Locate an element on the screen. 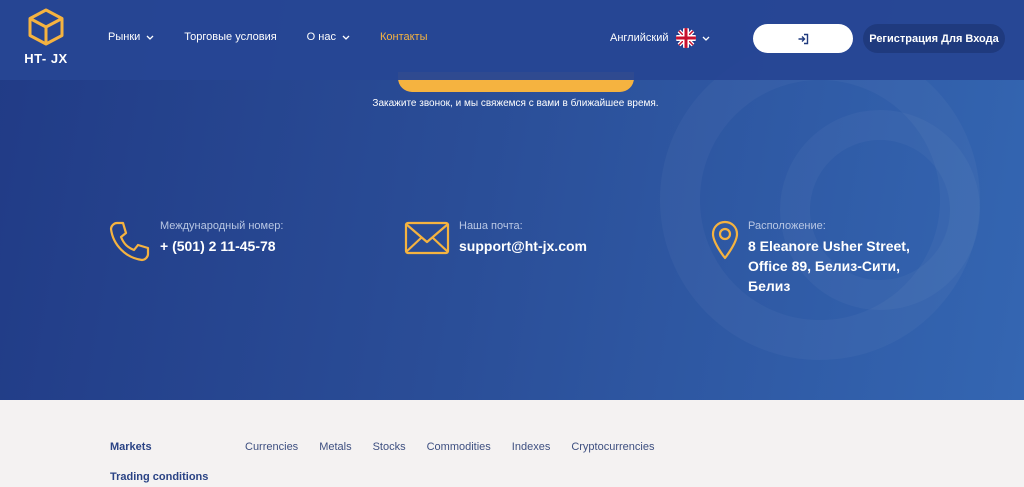 This screenshot has width=1024, height=487. uk-flag-icon is located at coordinates (685, 38).